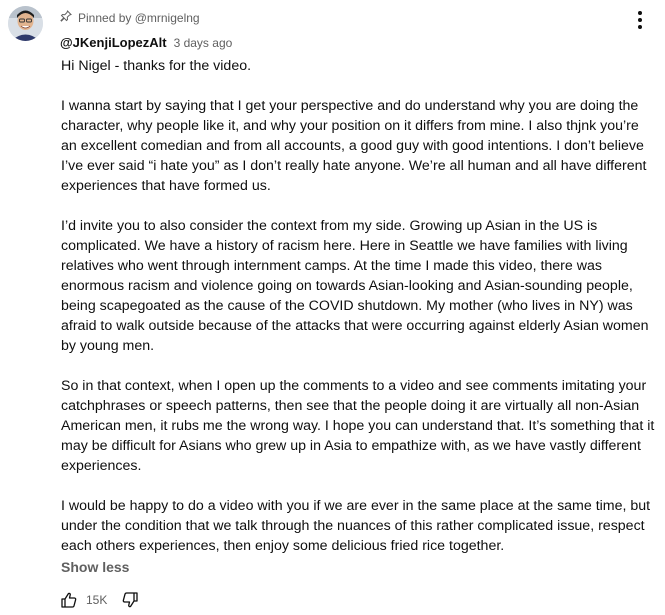  I want to click on pinned-text: Pinned by @mrnigelng, so click(139, 17).